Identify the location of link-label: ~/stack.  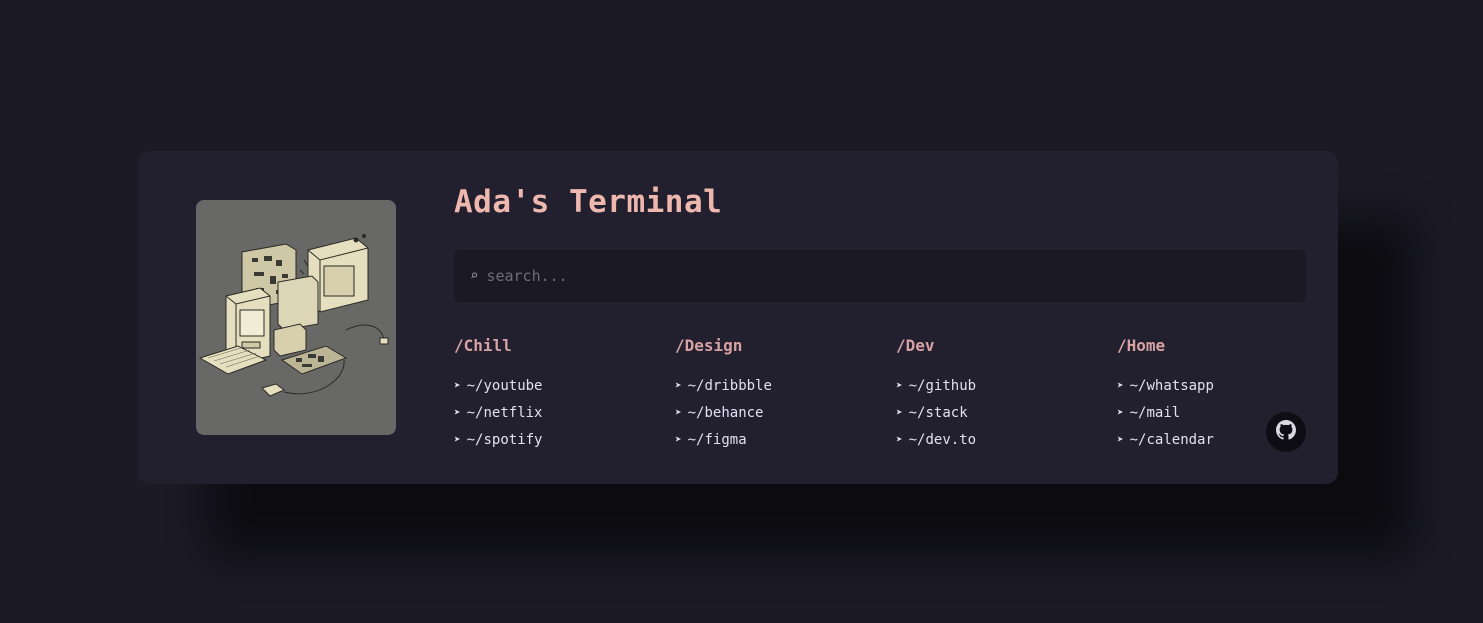
(938, 412).